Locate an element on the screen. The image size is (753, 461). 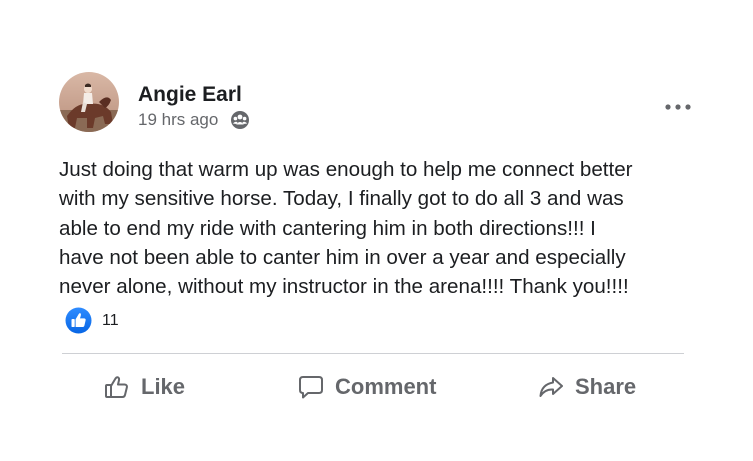
like-button: Like is located at coordinates (144, 387).